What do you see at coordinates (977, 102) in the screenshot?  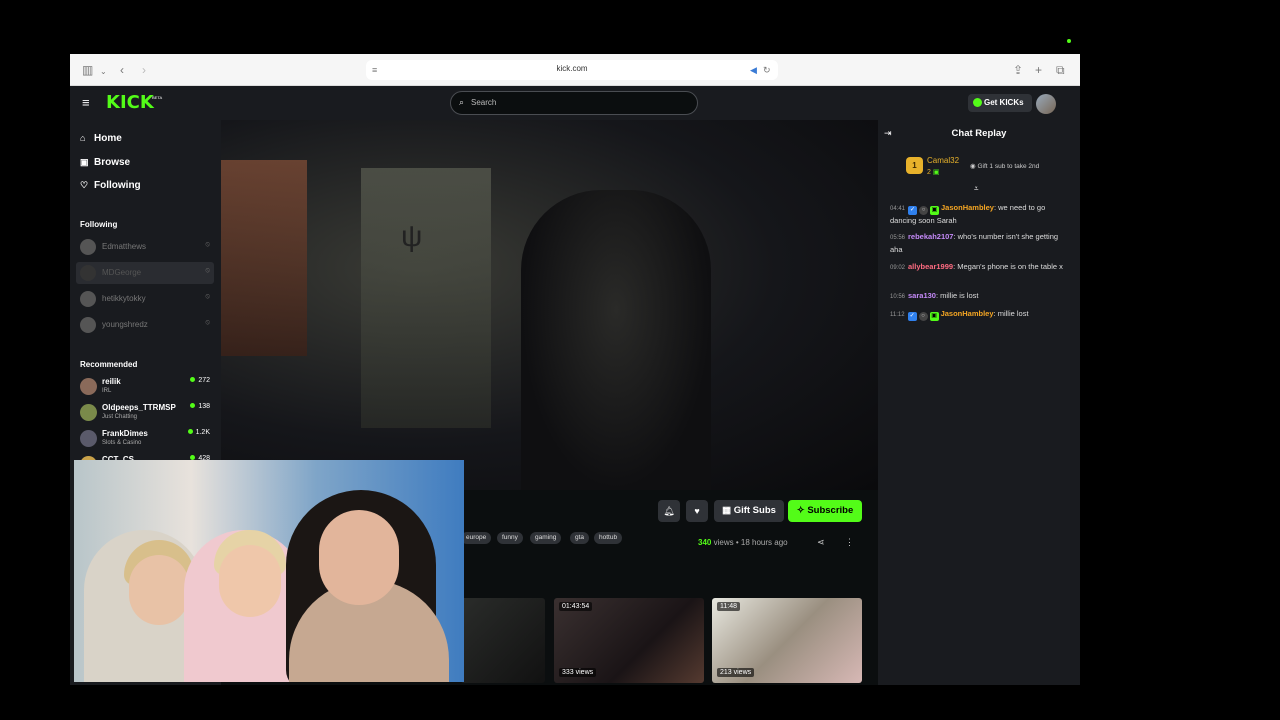 I see `kick-coin-icon` at bounding box center [977, 102].